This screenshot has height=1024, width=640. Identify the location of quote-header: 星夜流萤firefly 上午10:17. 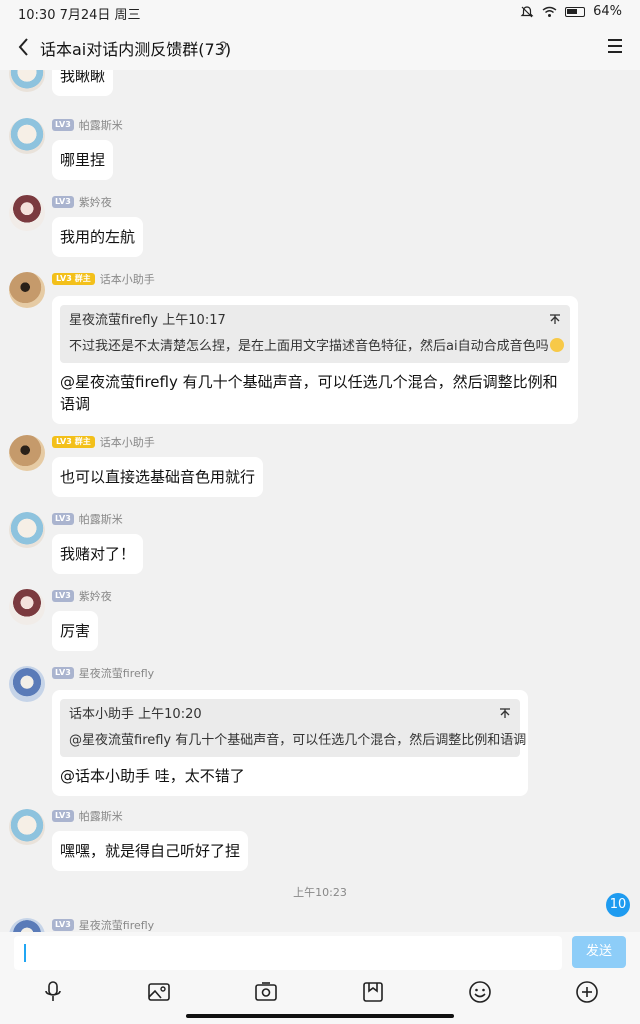
(147, 320).